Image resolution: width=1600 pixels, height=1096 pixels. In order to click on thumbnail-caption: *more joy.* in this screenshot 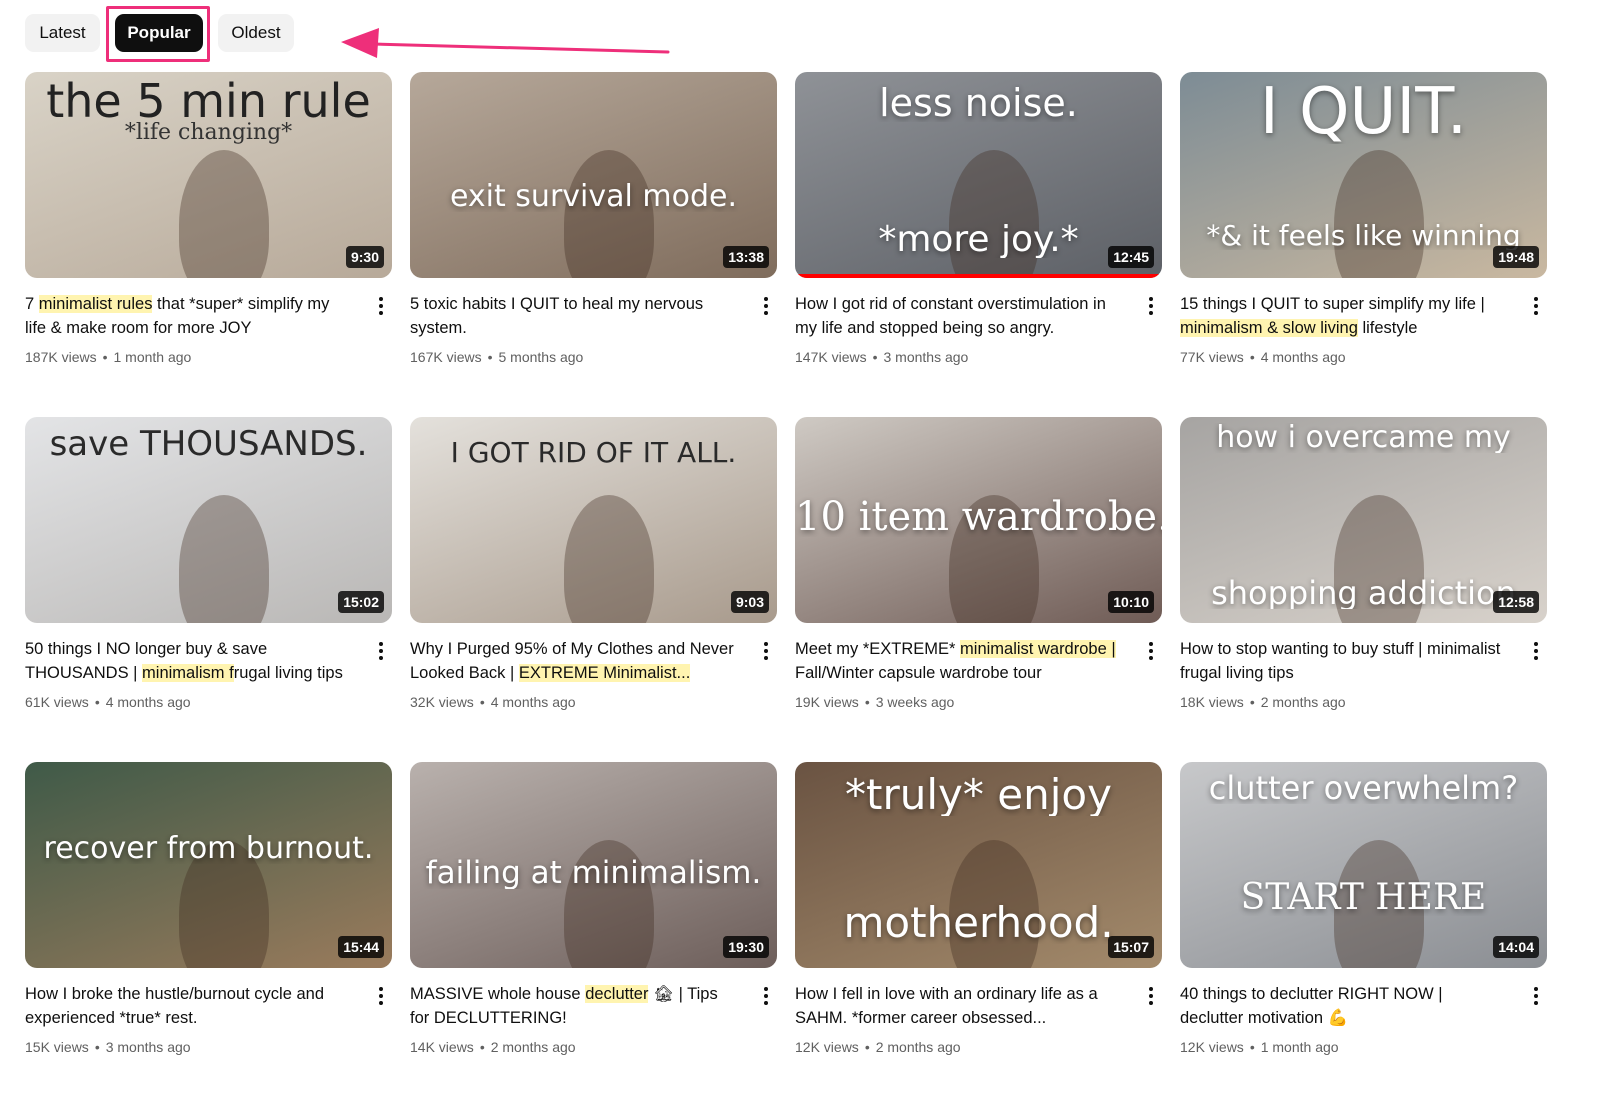, I will do `click(978, 240)`.